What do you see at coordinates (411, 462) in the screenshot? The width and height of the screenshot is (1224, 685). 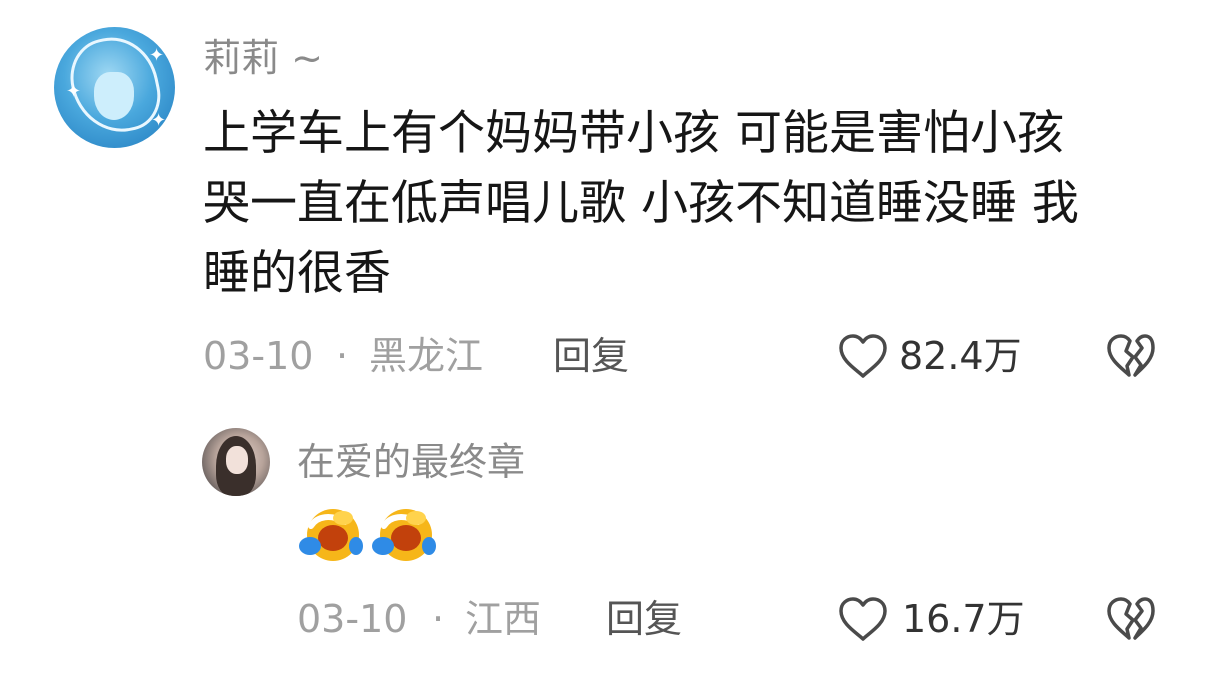 I see `comment-username: 在爱的最终章` at bounding box center [411, 462].